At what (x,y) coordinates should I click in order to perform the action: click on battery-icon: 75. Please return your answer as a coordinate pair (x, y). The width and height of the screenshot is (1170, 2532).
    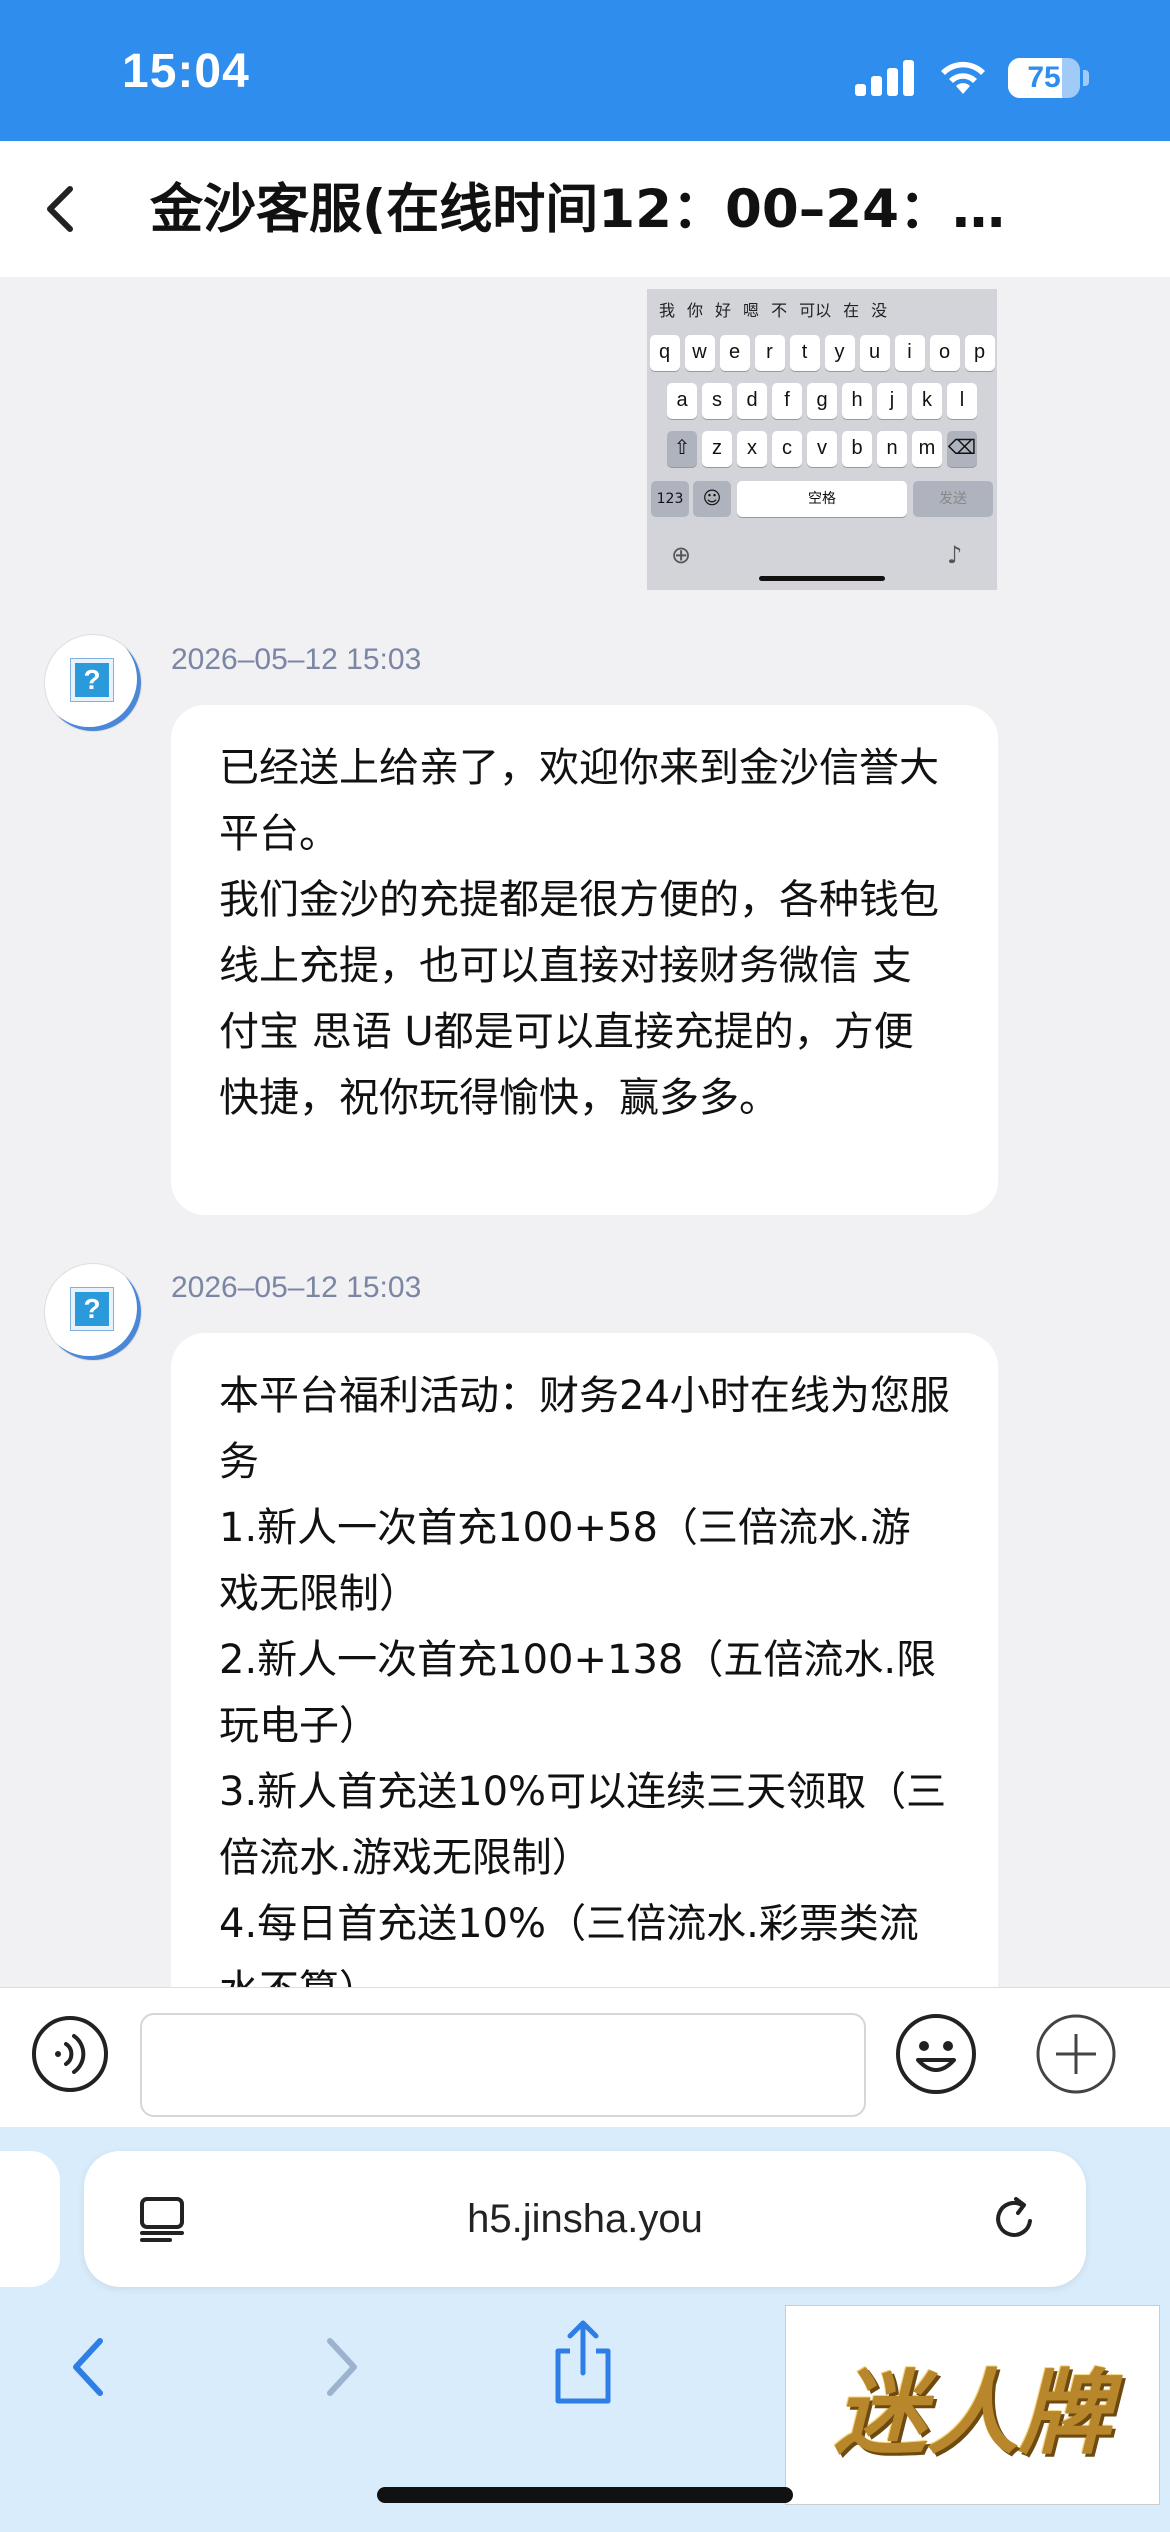
    Looking at the image, I should click on (1044, 78).